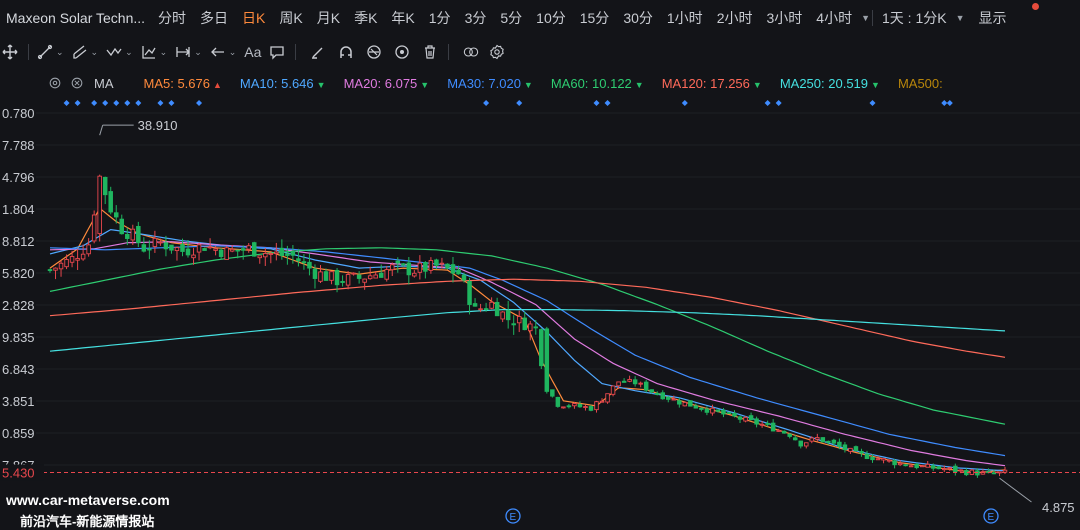  What do you see at coordinates (402, 18) in the screenshot?
I see `timeframe-6: 年K` at bounding box center [402, 18].